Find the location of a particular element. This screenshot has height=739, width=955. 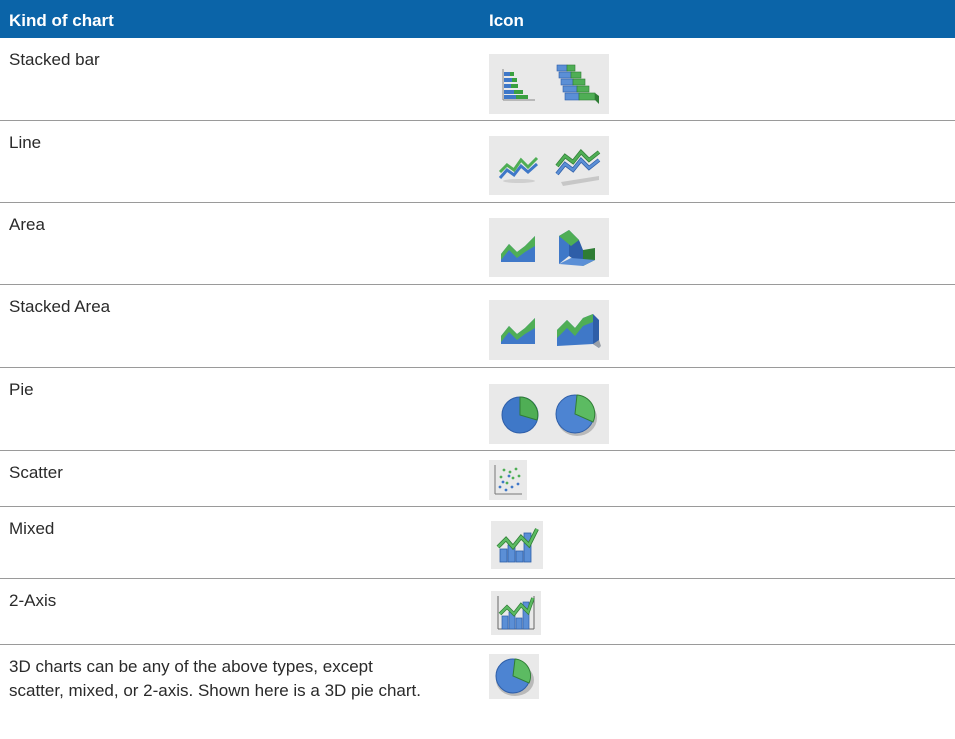

row-label: Stacked Area is located at coordinates (60, 306).